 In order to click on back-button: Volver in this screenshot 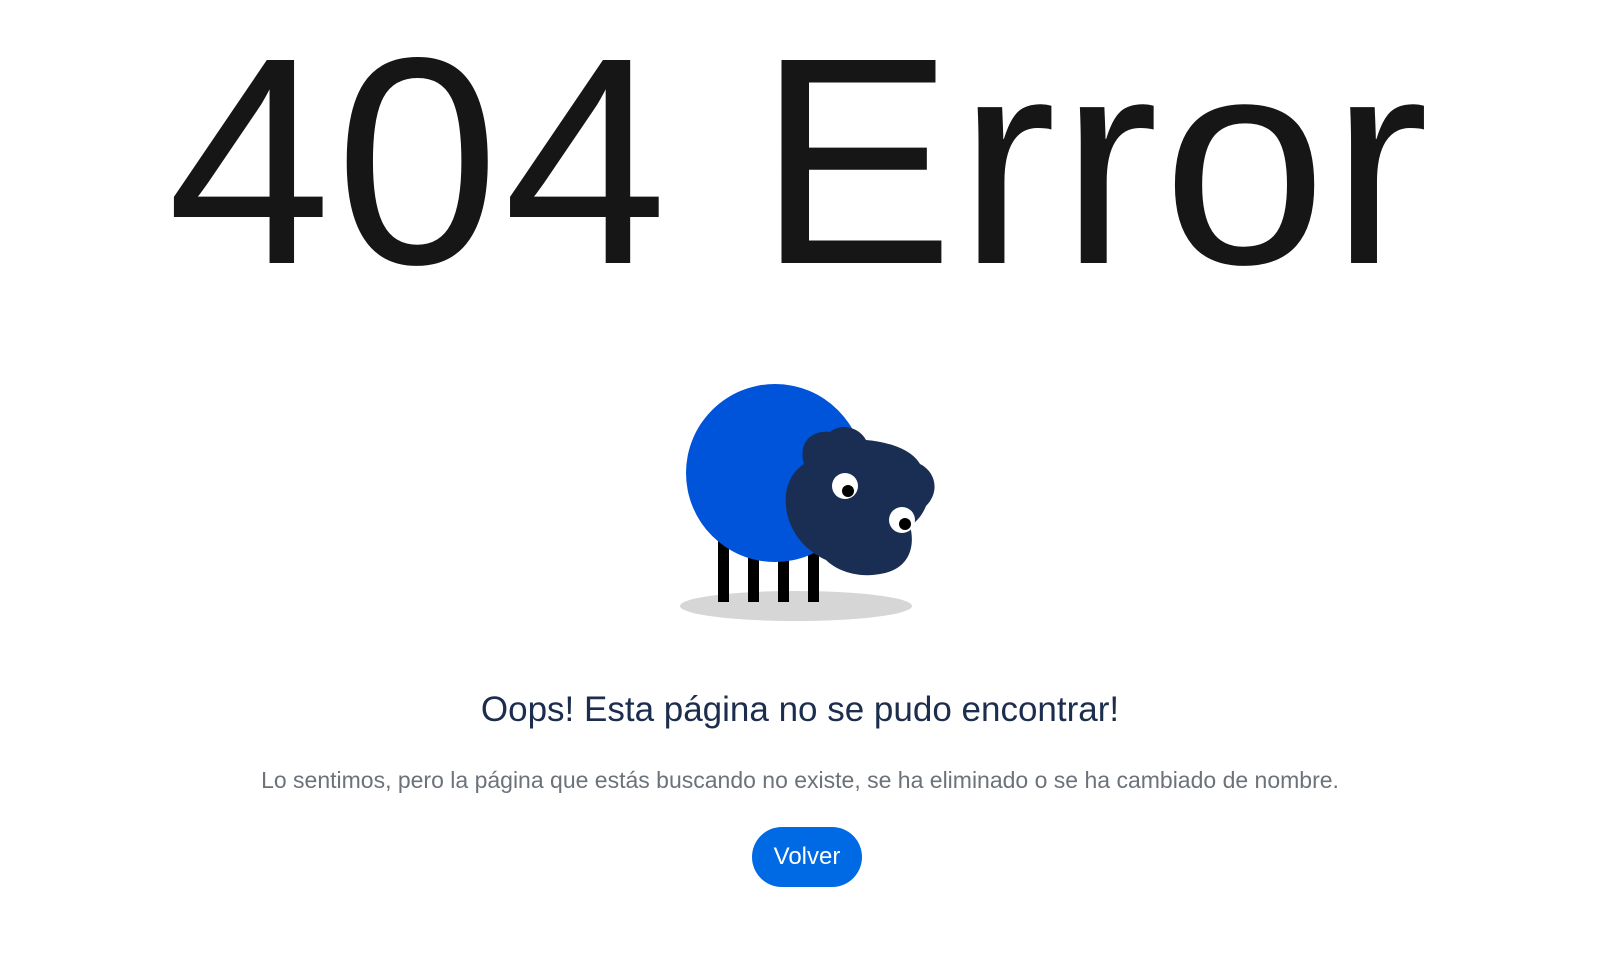, I will do `click(807, 857)`.